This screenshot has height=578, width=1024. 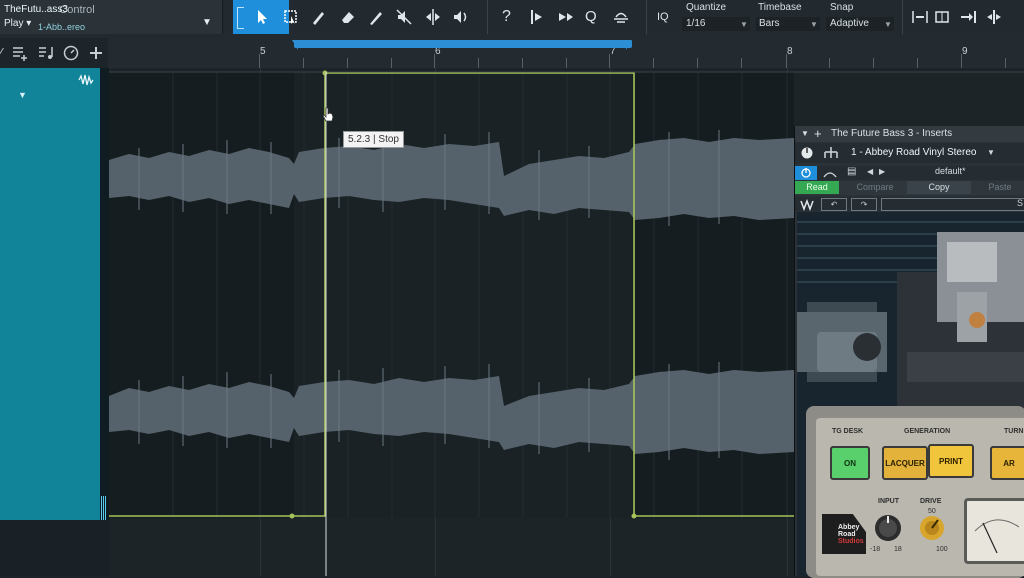 What do you see at coordinates (834, 204) in the screenshot?
I see `undo-button: ↶` at bounding box center [834, 204].